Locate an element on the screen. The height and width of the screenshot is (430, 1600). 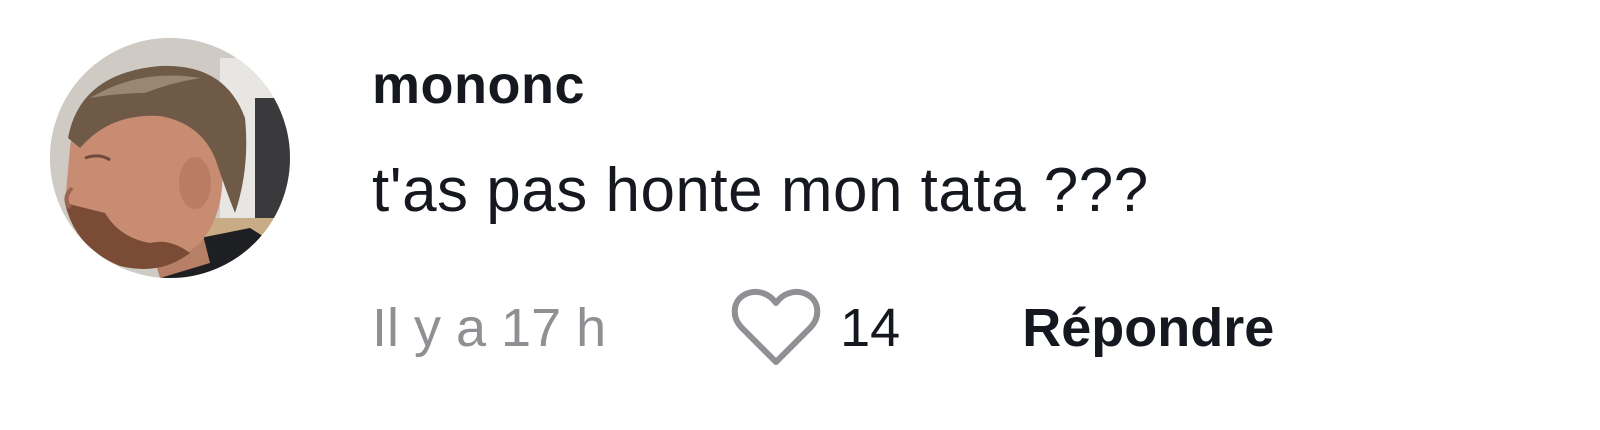
reply-button: Répondre is located at coordinates (1148, 328).